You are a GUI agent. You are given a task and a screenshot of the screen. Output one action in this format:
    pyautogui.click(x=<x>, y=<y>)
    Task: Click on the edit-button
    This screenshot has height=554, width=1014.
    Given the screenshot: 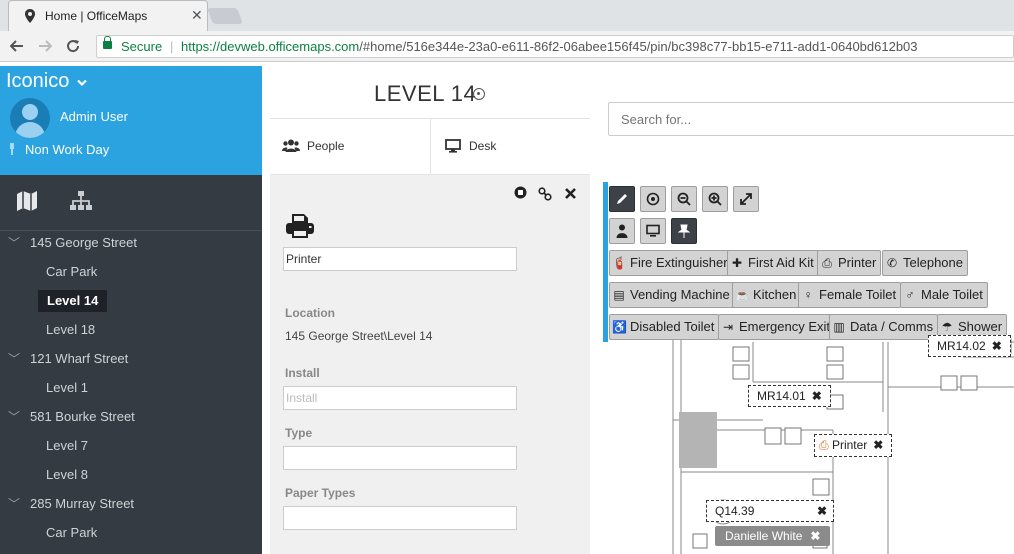 What is the action you would take?
    pyautogui.click(x=622, y=199)
    